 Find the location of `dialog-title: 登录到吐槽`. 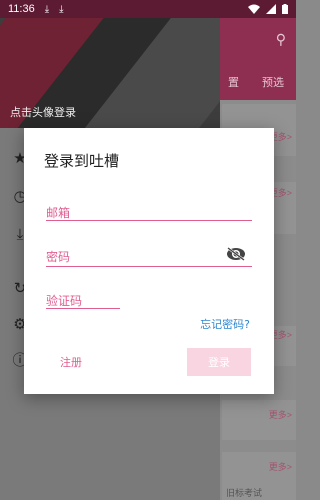

dialog-title: 登录到吐槽 is located at coordinates (82, 161).